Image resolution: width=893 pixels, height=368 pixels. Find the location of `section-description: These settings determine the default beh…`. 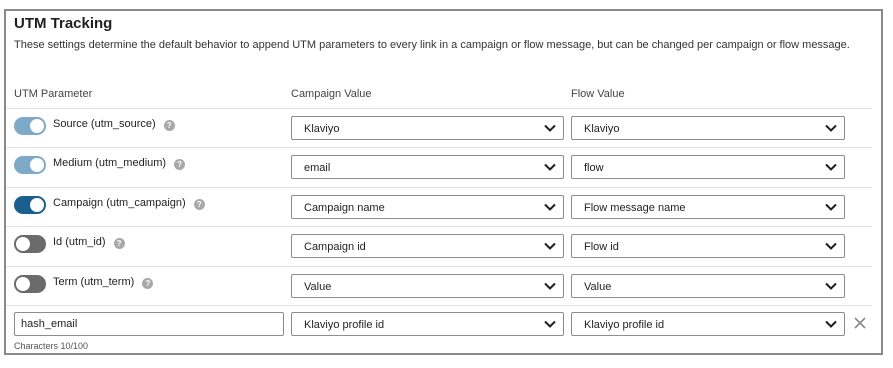

section-description: These settings determine the default beh… is located at coordinates (432, 45).